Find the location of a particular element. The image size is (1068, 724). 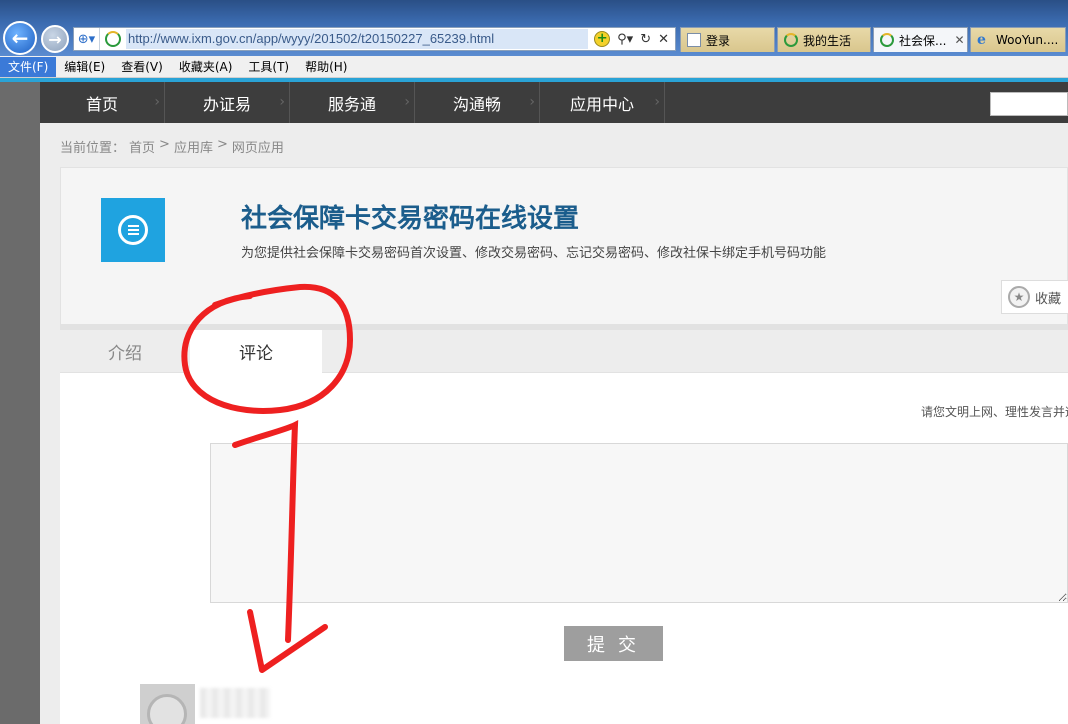

nav-certificates: 办证易 › is located at coordinates (227, 102).